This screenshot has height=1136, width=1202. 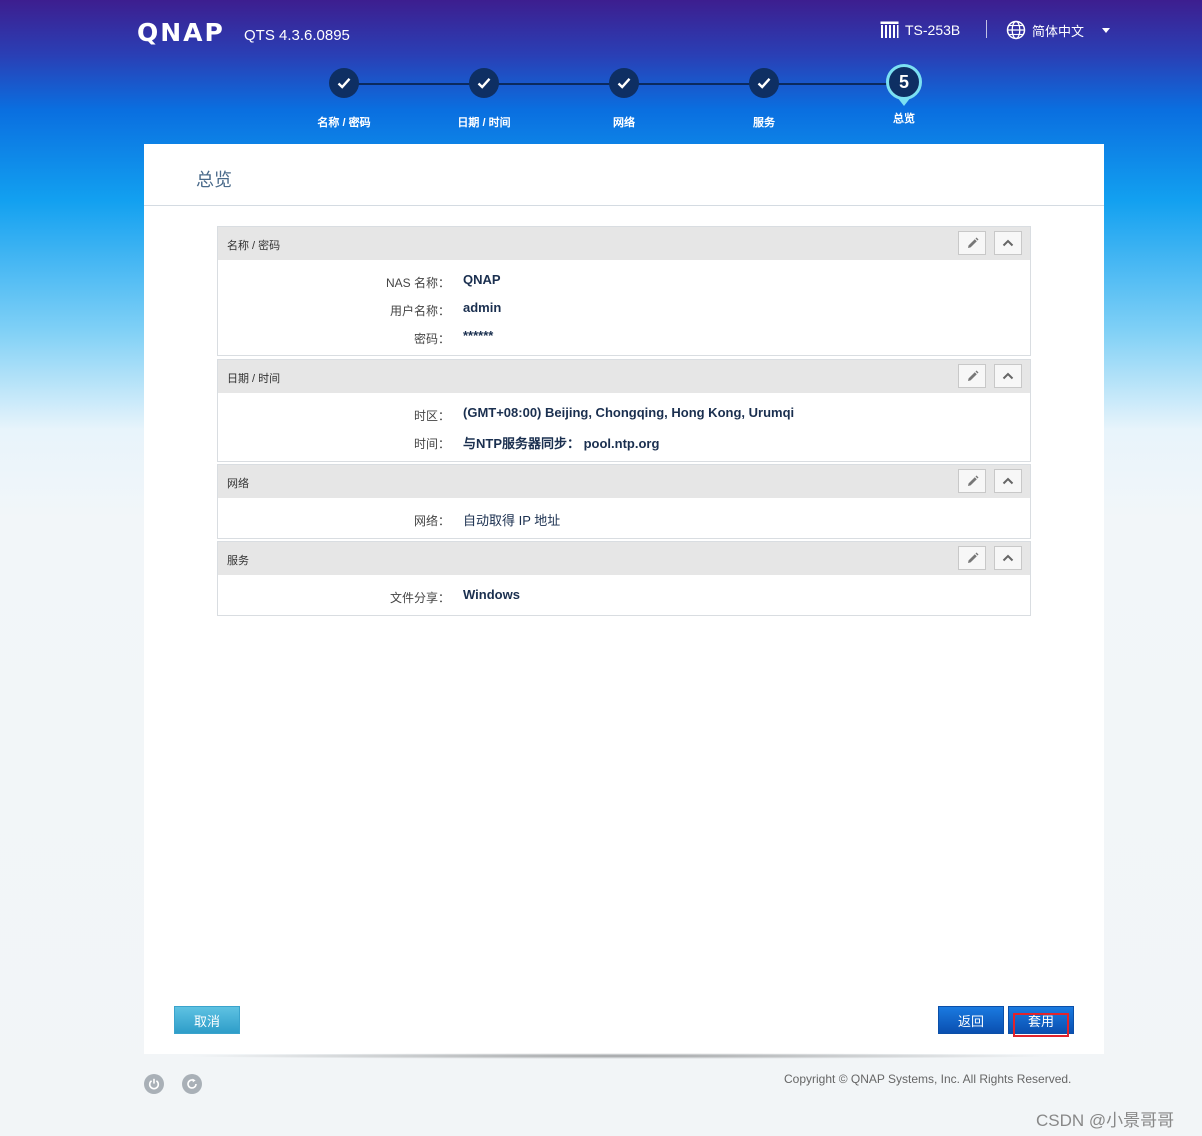 What do you see at coordinates (624, 205) in the screenshot?
I see `title-divider` at bounding box center [624, 205].